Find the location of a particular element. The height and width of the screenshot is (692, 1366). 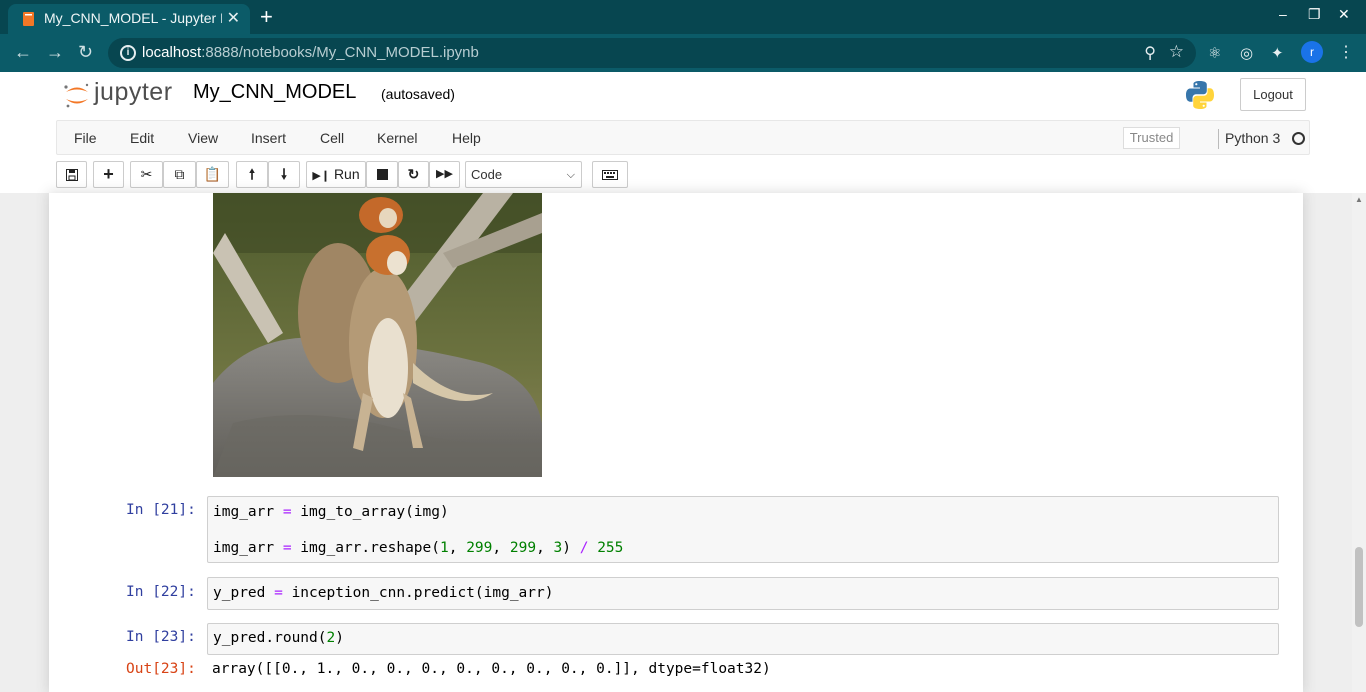

site-info-icon: i is located at coordinates (128, 53).